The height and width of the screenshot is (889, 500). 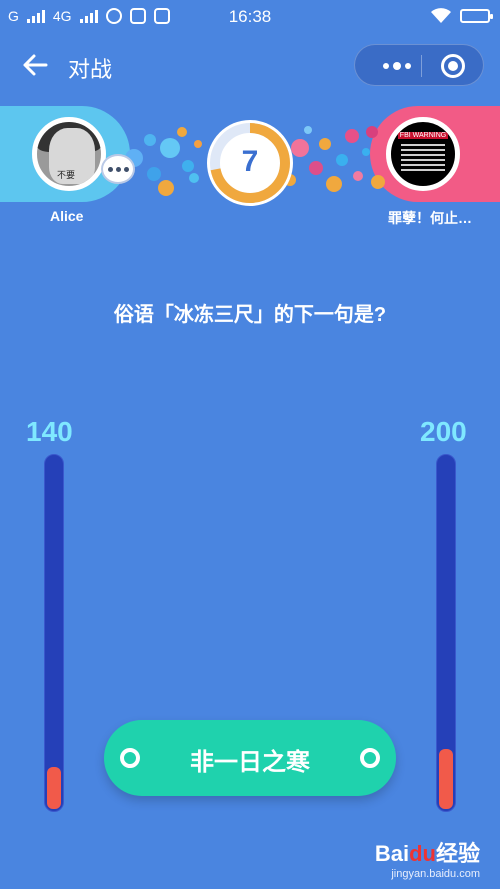 What do you see at coordinates (397, 66) in the screenshot?
I see `more-dots-icon` at bounding box center [397, 66].